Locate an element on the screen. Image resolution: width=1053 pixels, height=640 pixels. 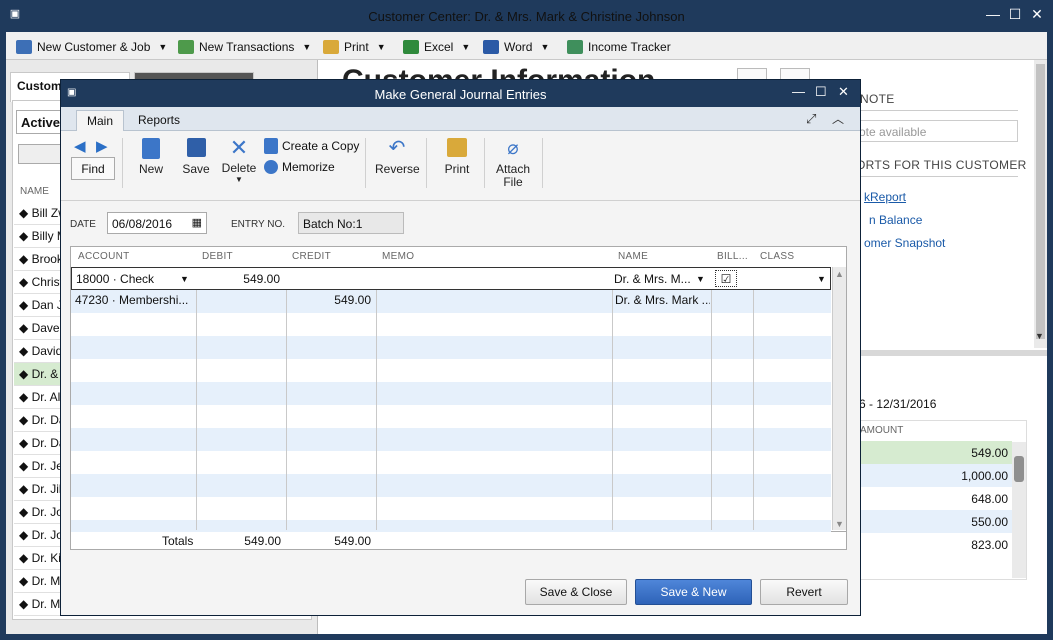
customer-name-column-header: NAME is located at coordinates (34, 191).